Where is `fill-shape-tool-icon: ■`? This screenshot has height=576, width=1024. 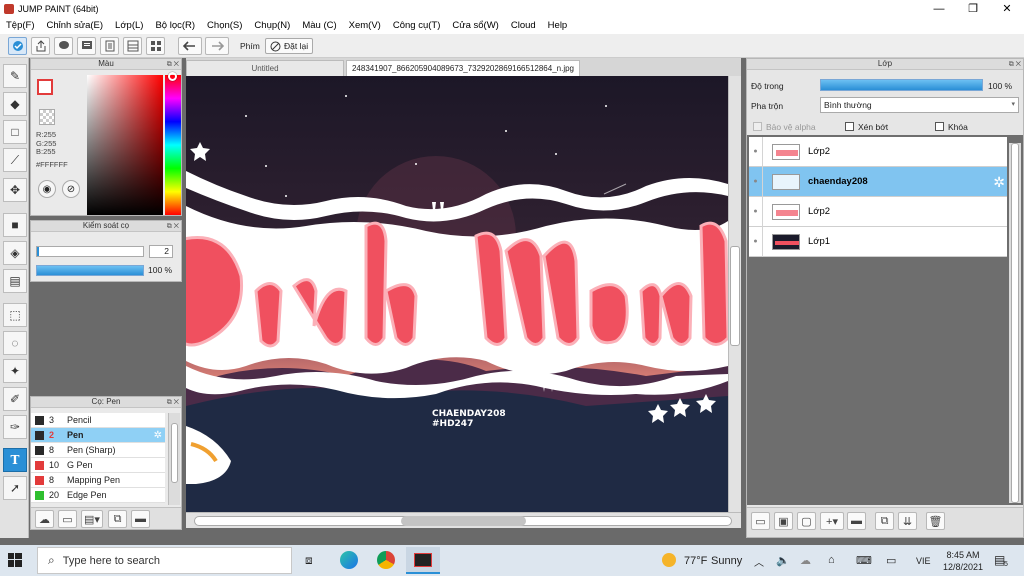
fill-shape-tool-icon: ■ is located at coordinates (15, 225).